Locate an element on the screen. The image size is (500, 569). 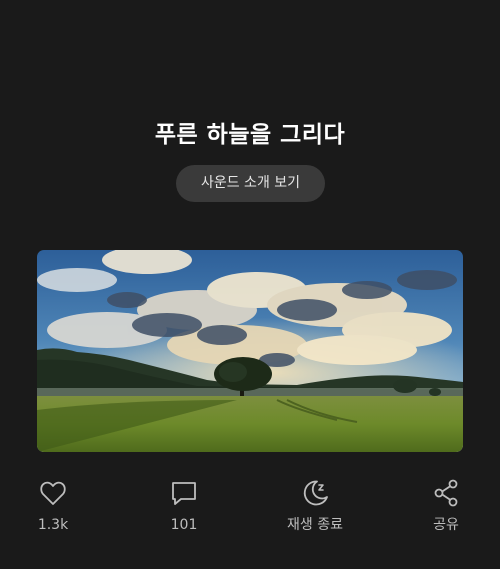
share-label: 공유 is located at coordinates (446, 525).